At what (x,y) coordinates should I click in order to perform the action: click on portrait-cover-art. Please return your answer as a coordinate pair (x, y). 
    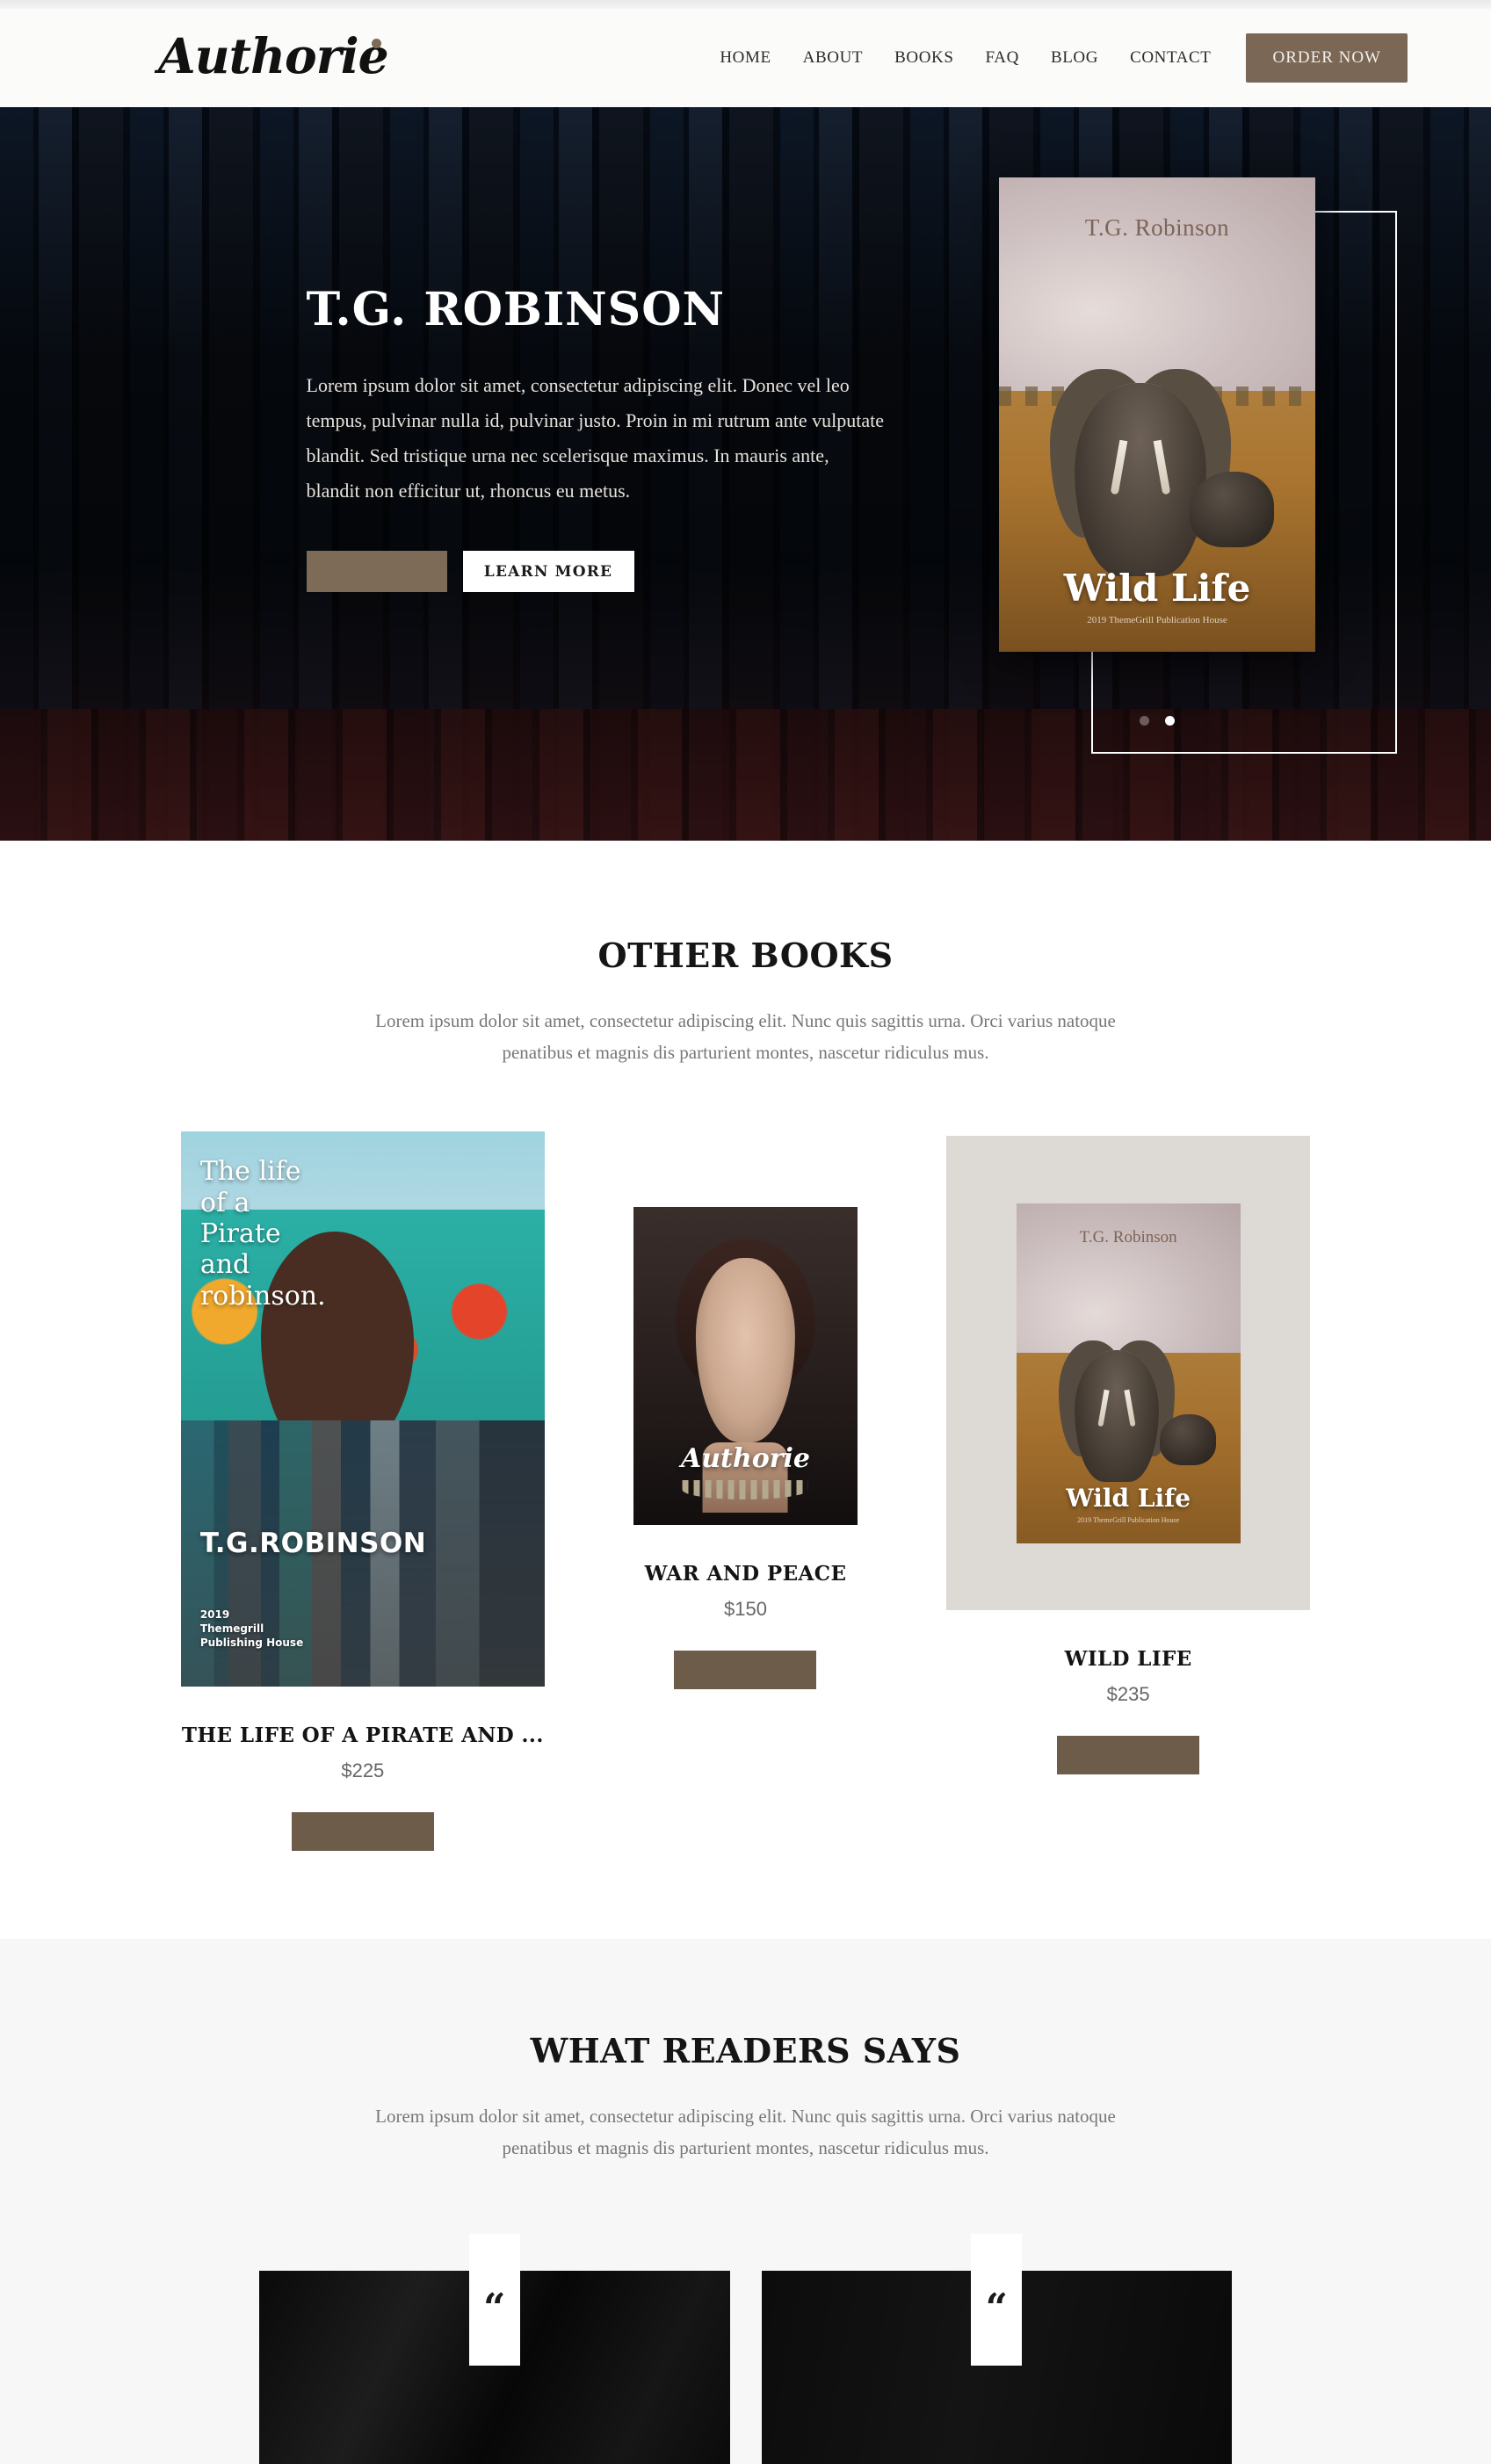
    Looking at the image, I should click on (746, 1367).